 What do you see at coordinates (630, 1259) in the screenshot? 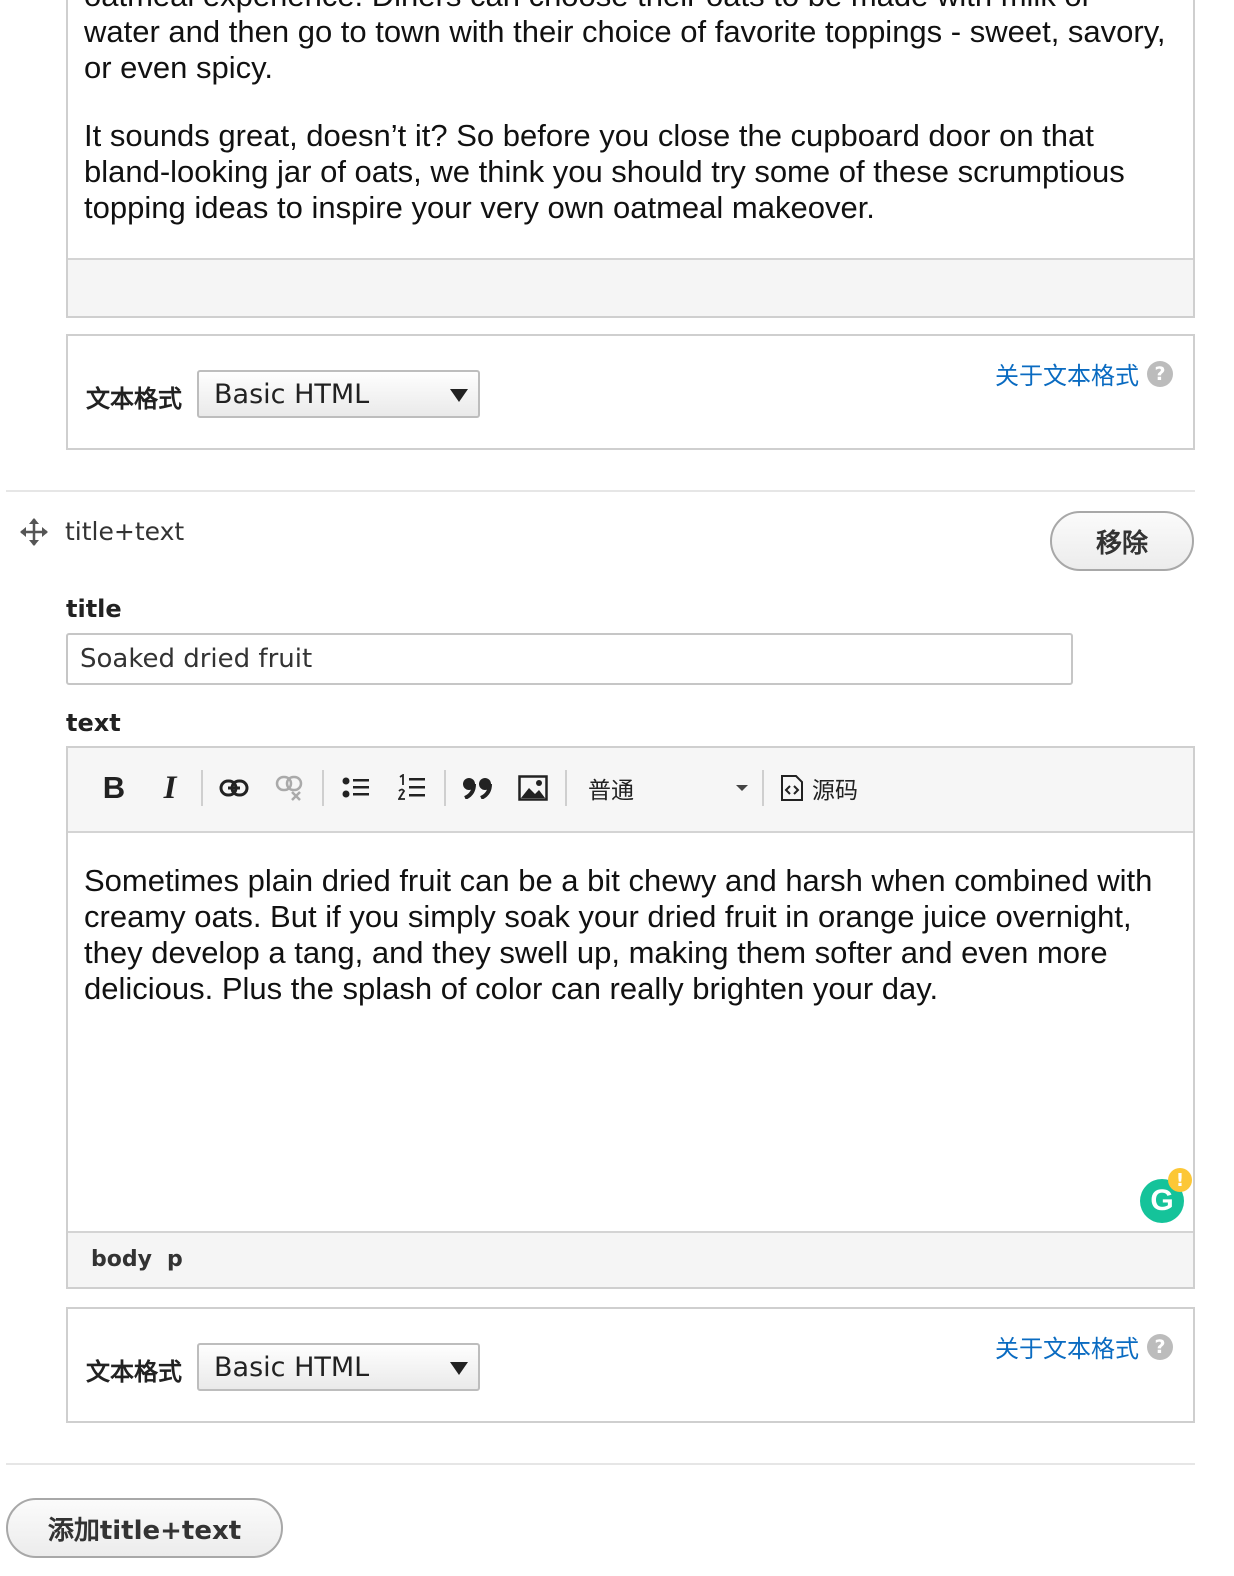
I see `editor-statusbar: body p` at bounding box center [630, 1259].